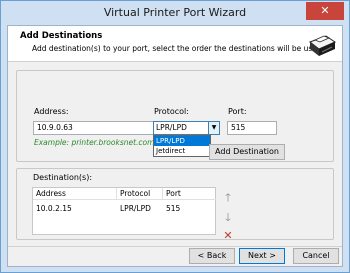 This screenshot has height=273, width=350. What do you see at coordinates (182, 141) in the screenshot?
I see `protocol-option-lpr: LPR/LPD` at bounding box center [182, 141].